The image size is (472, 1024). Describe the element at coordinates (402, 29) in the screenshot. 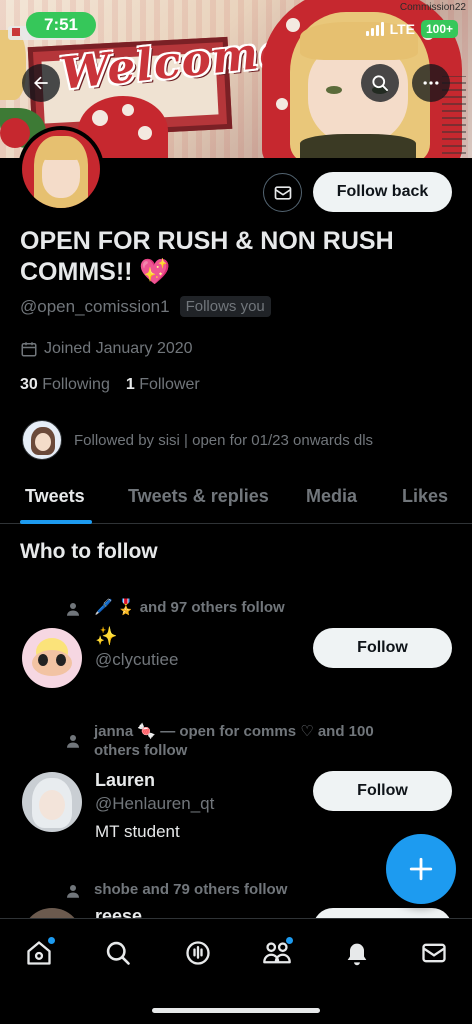

I see `network-type: LTE` at that location.